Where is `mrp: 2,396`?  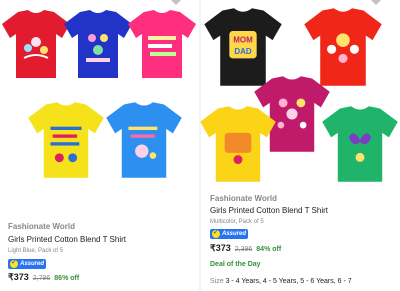
mrp: 2,396 is located at coordinates (243, 249).